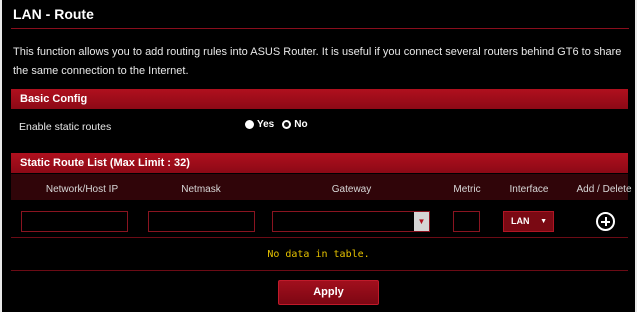  Describe the element at coordinates (301, 124) in the screenshot. I see `radio-no-label: No` at that location.